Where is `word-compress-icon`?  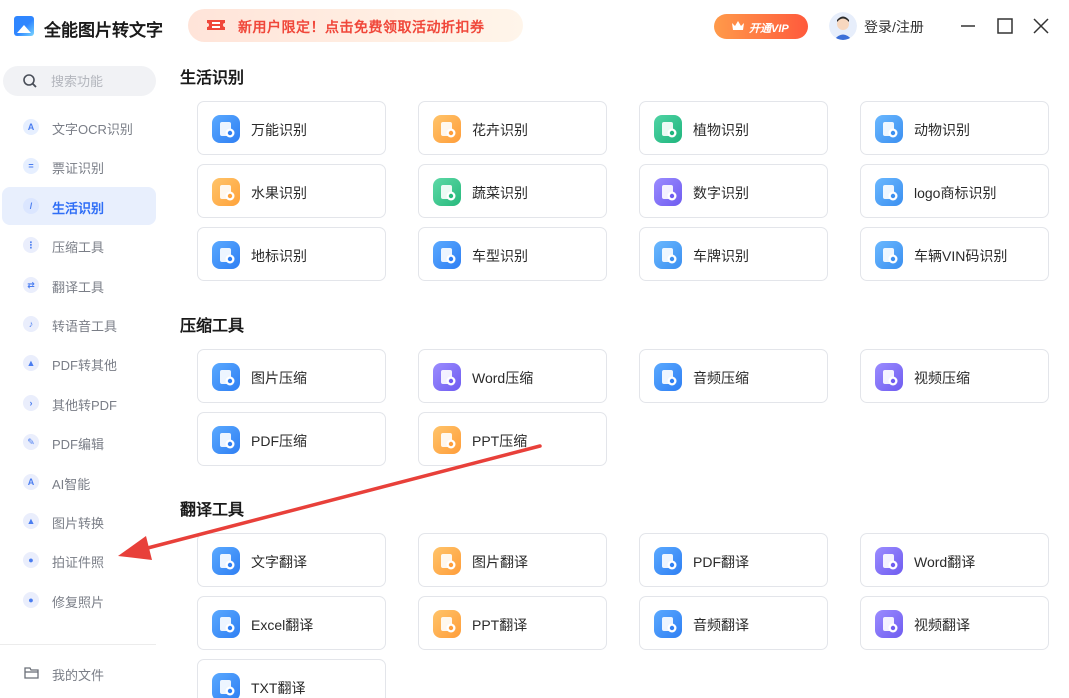
word-compress-icon is located at coordinates (447, 377).